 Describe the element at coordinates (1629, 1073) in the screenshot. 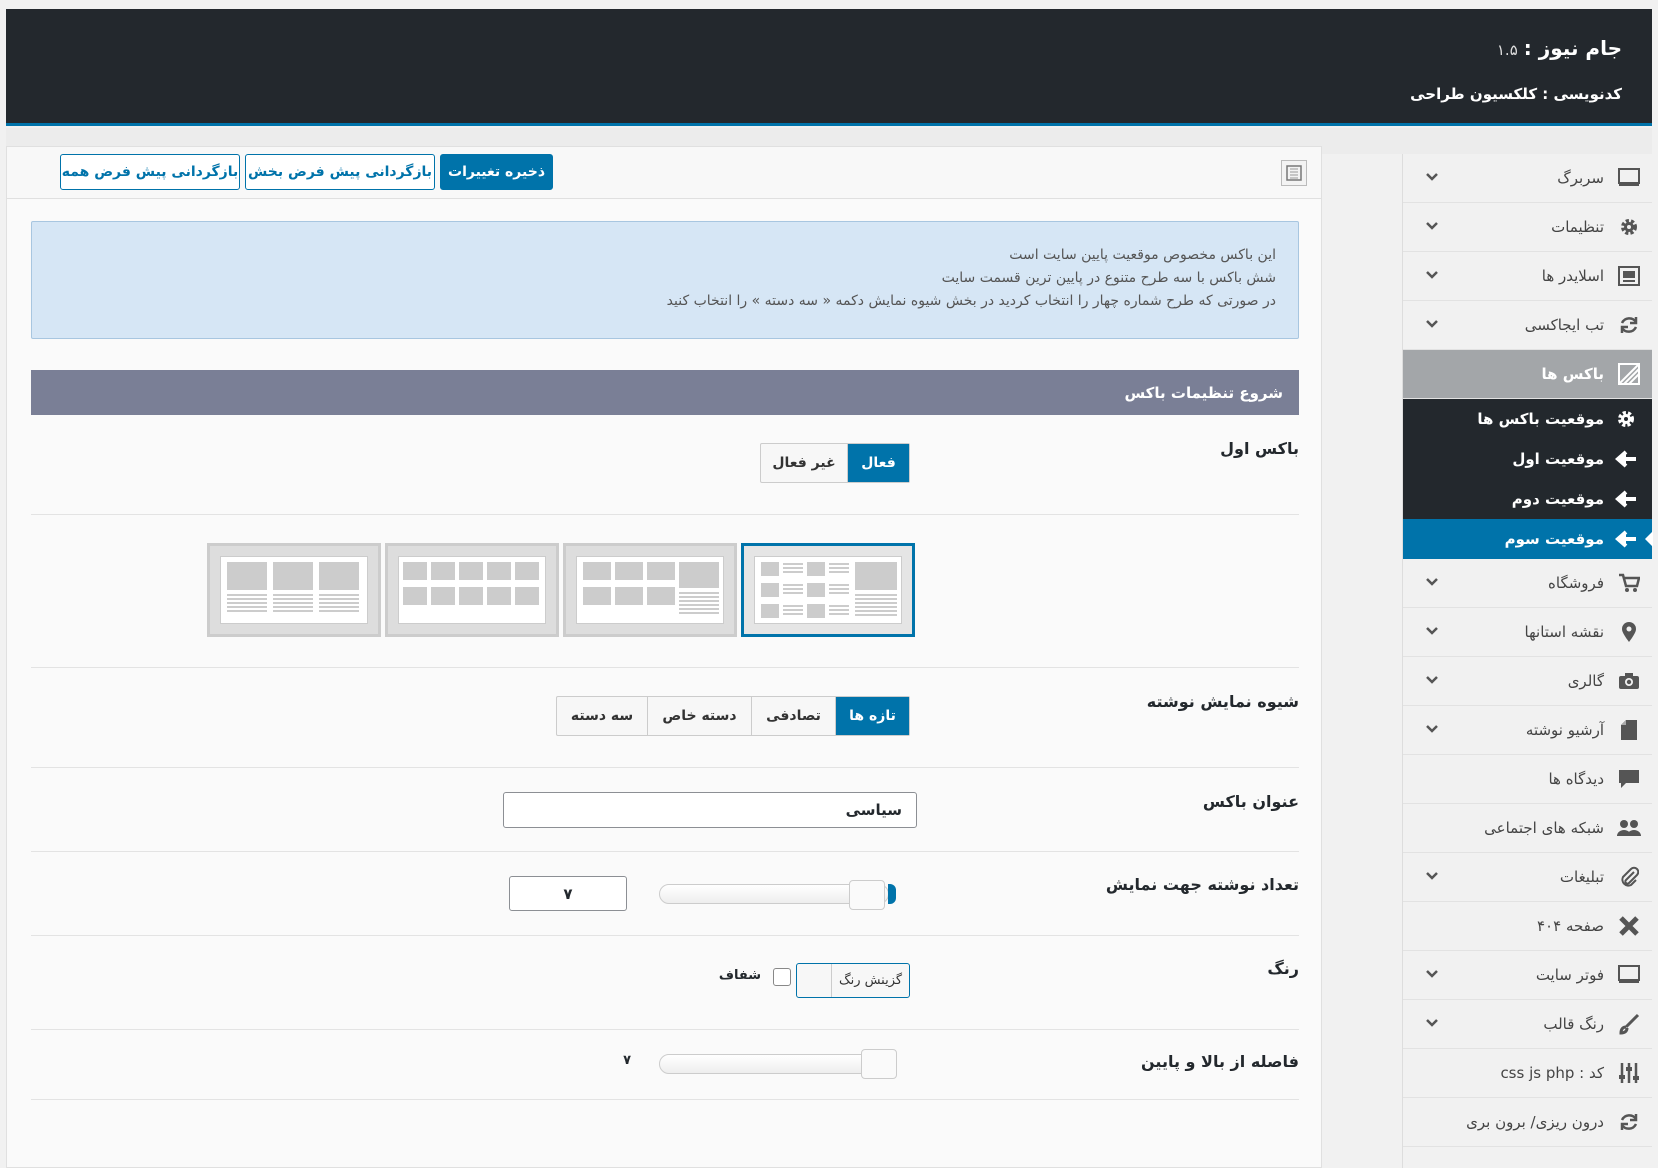

I see `sliders-icon` at that location.